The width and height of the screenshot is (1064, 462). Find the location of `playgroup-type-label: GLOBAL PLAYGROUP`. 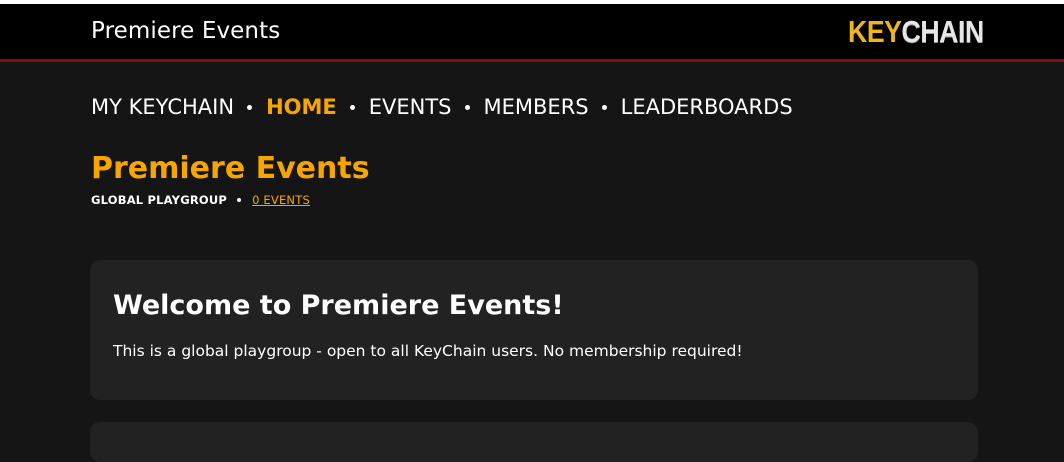

playgroup-type-label: GLOBAL PLAYGROUP is located at coordinates (159, 200).